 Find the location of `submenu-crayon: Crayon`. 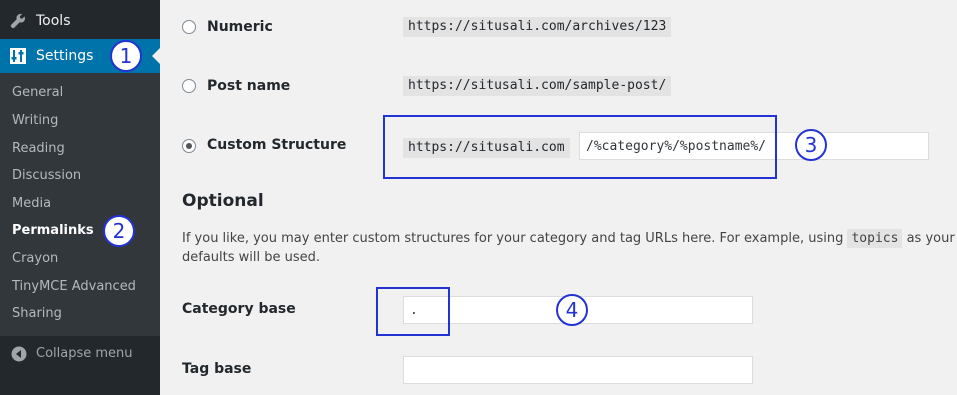

submenu-crayon: Crayon is located at coordinates (35, 258).